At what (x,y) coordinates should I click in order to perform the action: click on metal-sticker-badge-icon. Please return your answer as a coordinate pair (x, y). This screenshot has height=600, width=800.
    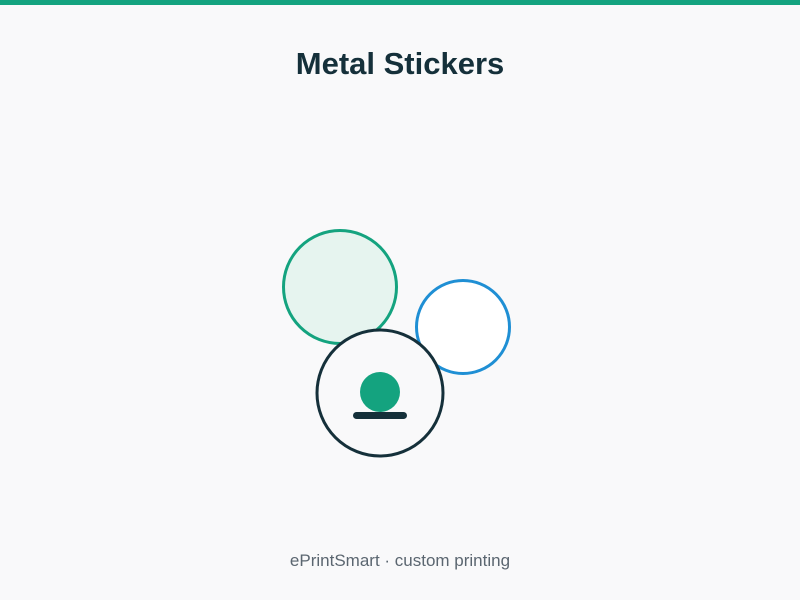
    Looking at the image, I should click on (380, 393).